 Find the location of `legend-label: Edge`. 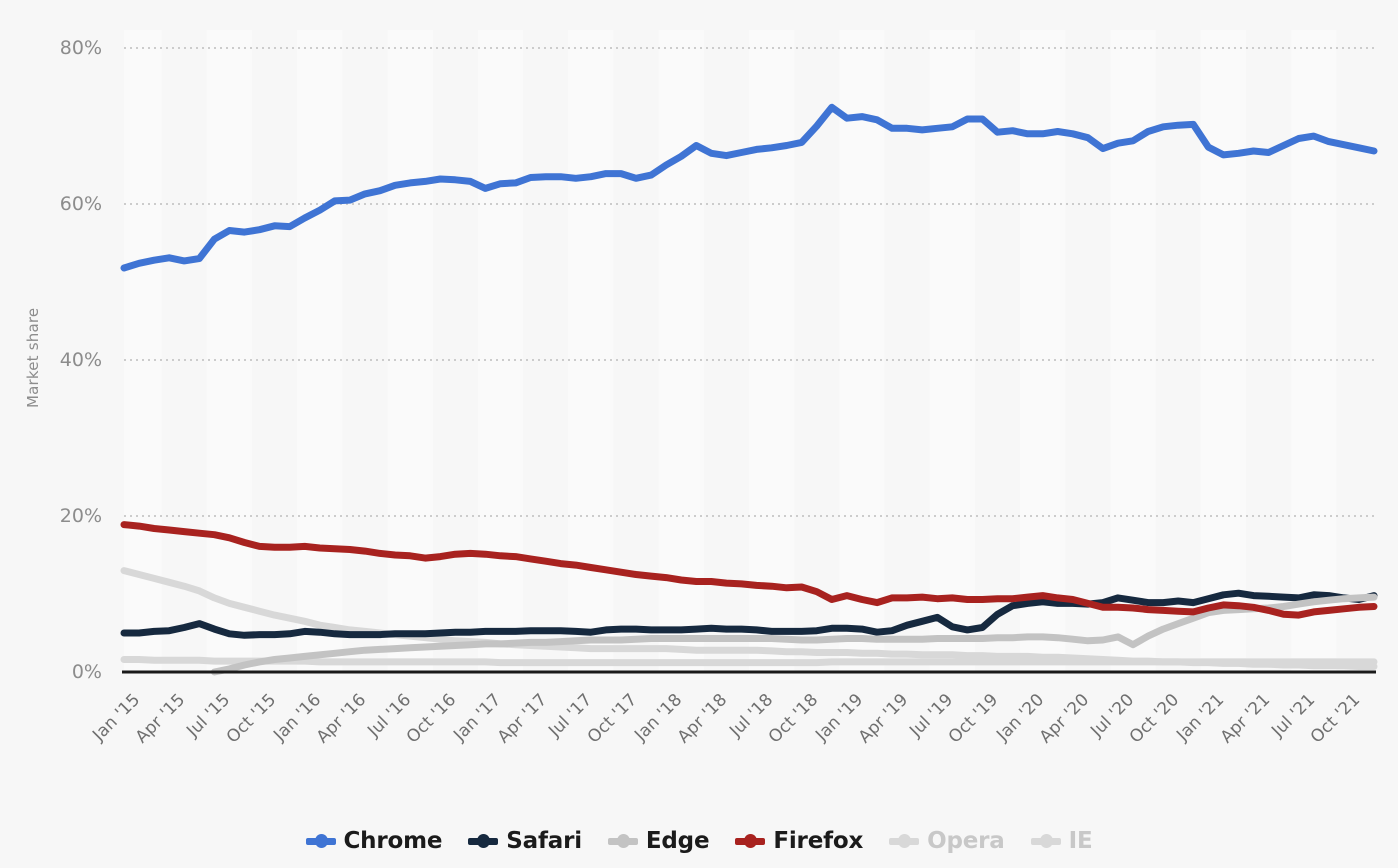

legend-label: Edge is located at coordinates (677, 841).